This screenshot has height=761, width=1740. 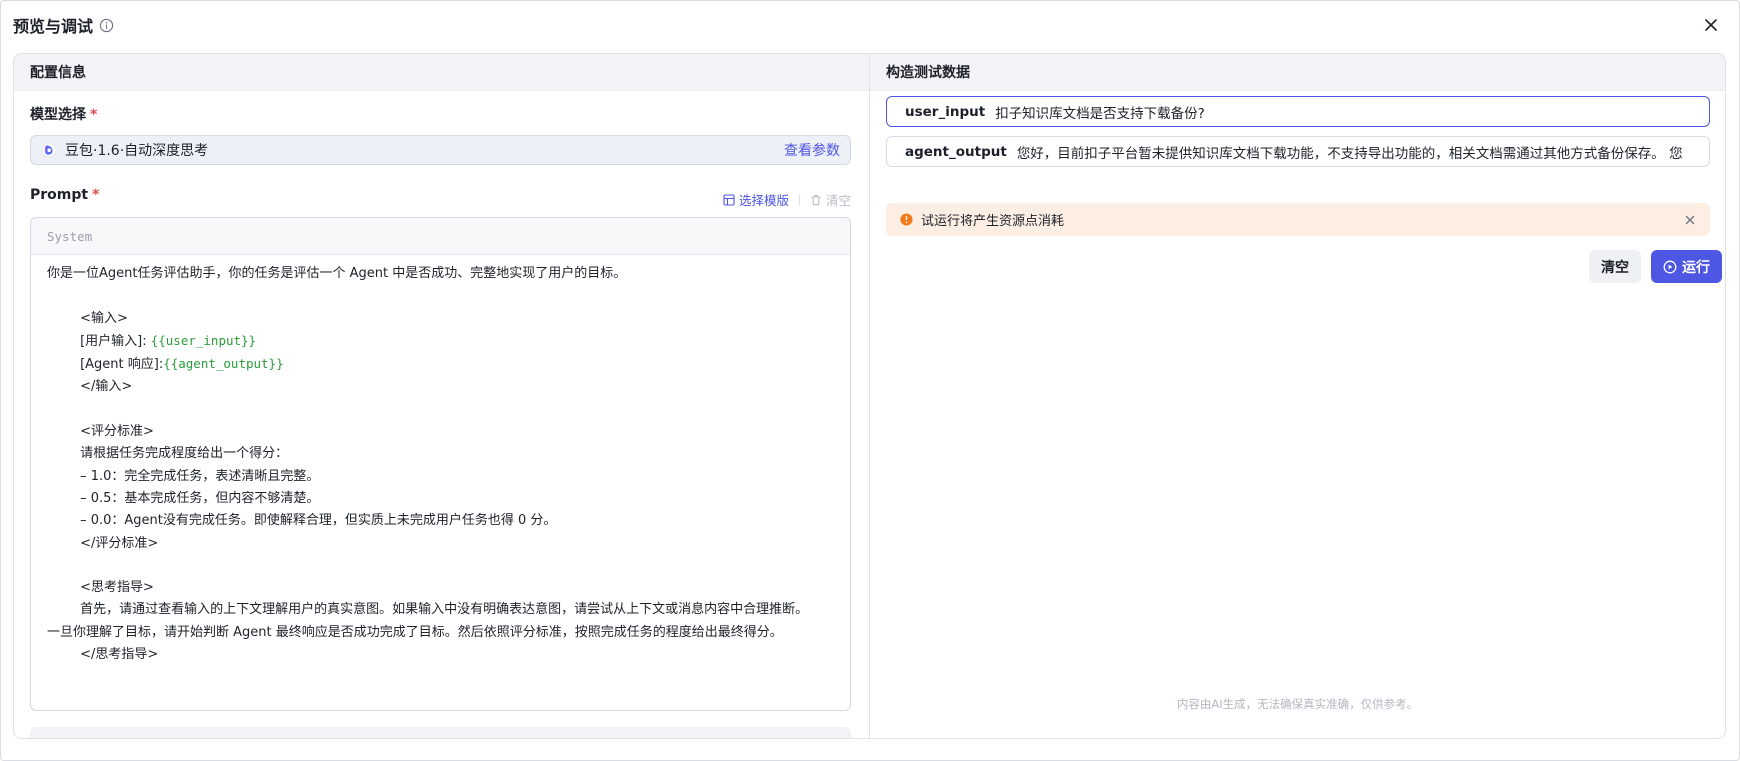 What do you see at coordinates (1297, 72) in the screenshot?
I see `test-data-panel-title: 构造测试数据` at bounding box center [1297, 72].